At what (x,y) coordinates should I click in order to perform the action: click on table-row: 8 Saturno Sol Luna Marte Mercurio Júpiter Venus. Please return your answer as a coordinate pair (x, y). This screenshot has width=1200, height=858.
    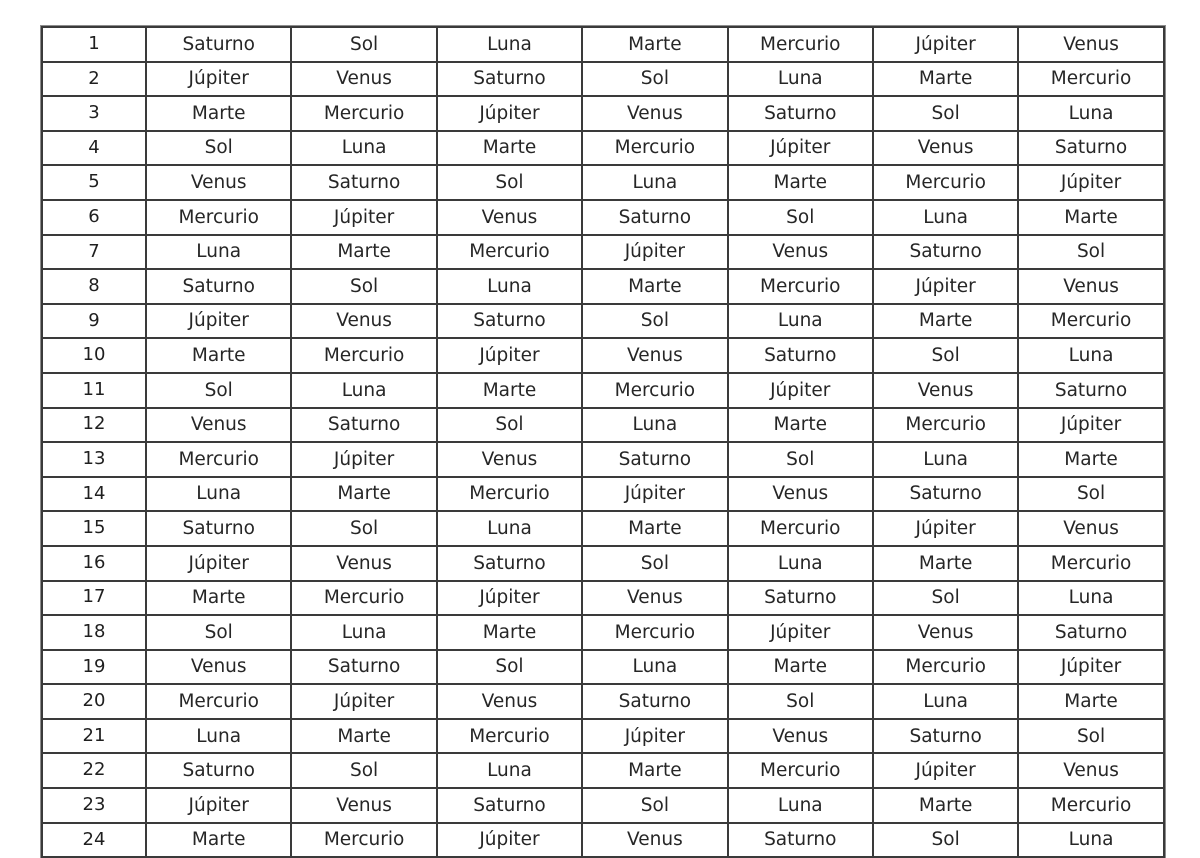
    Looking at the image, I should click on (603, 286).